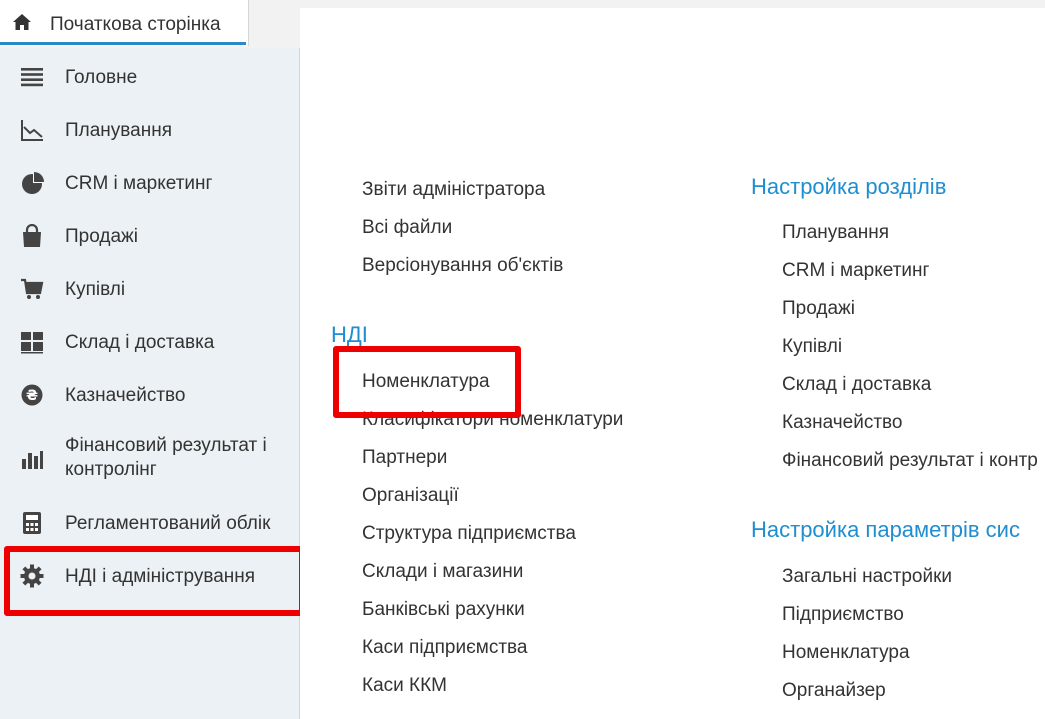 This screenshot has height=719, width=1045. What do you see at coordinates (166, 445) in the screenshot?
I see `sidebar-item-label: Фінансовий результат і` at bounding box center [166, 445].